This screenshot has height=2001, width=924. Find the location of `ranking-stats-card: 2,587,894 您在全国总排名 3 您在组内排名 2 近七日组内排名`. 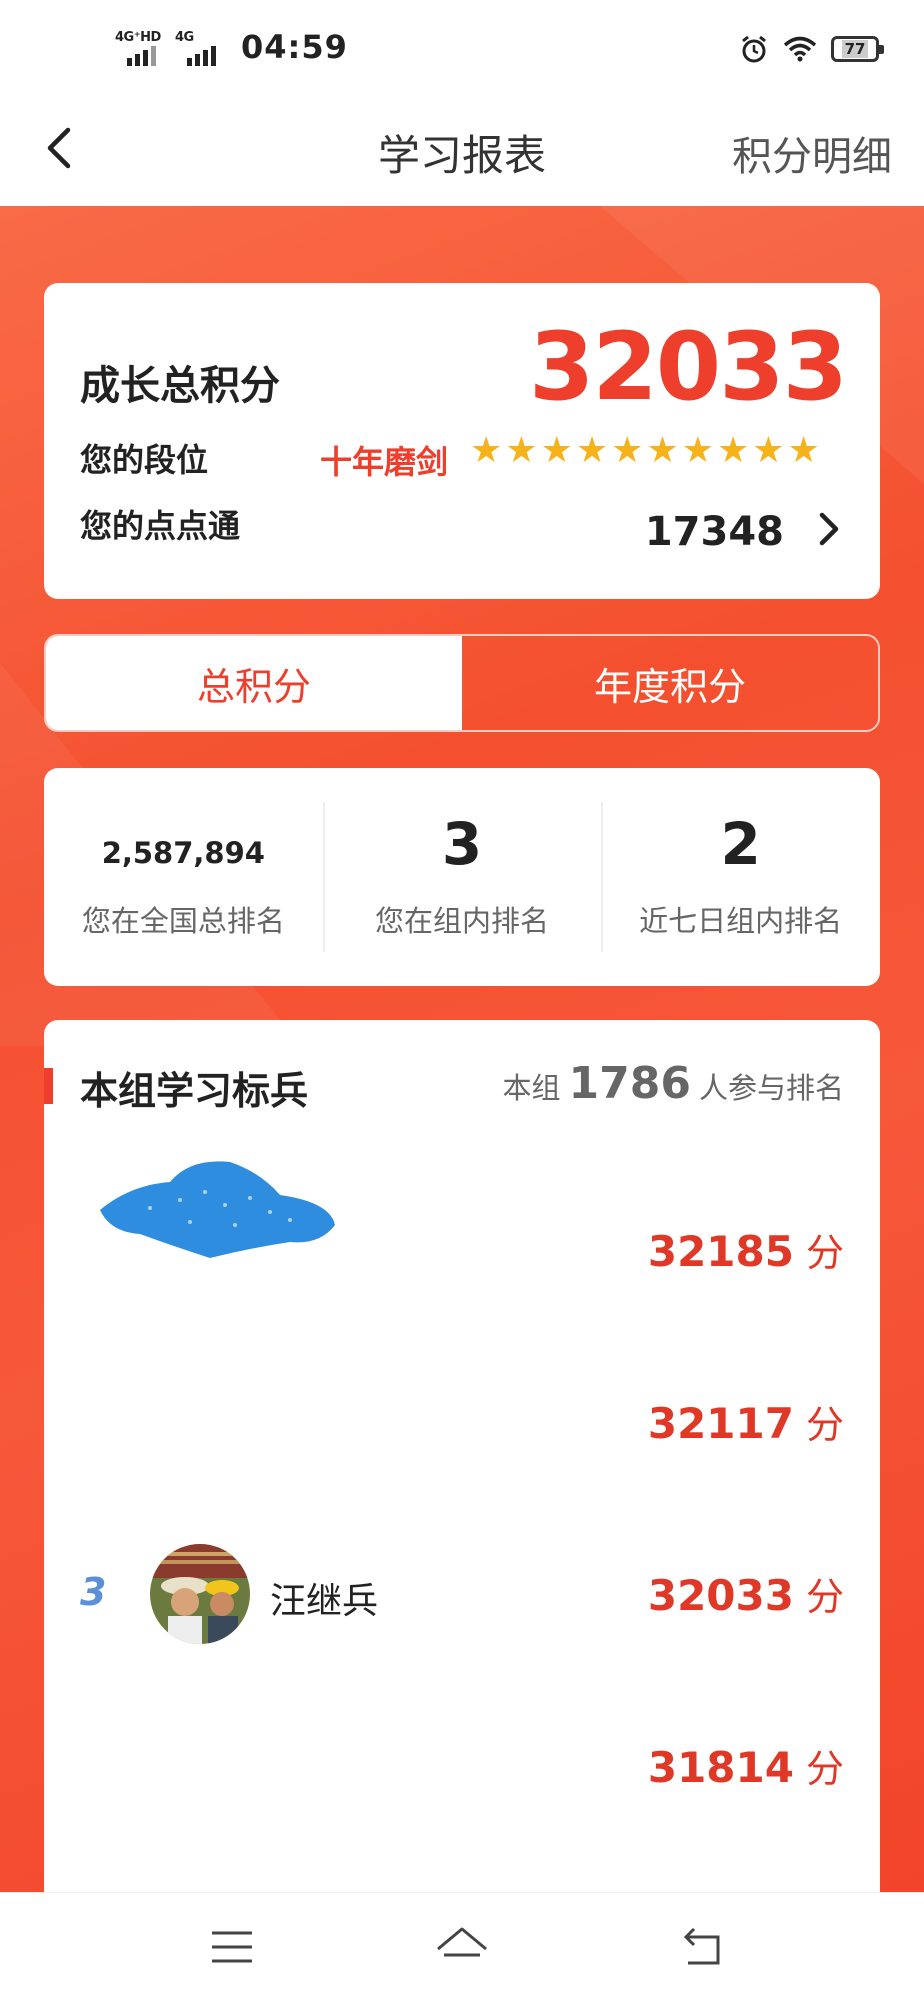

ranking-stats-card: 2,587,894 您在全国总排名 3 您在组内排名 2 近七日组内排名 is located at coordinates (462, 877).